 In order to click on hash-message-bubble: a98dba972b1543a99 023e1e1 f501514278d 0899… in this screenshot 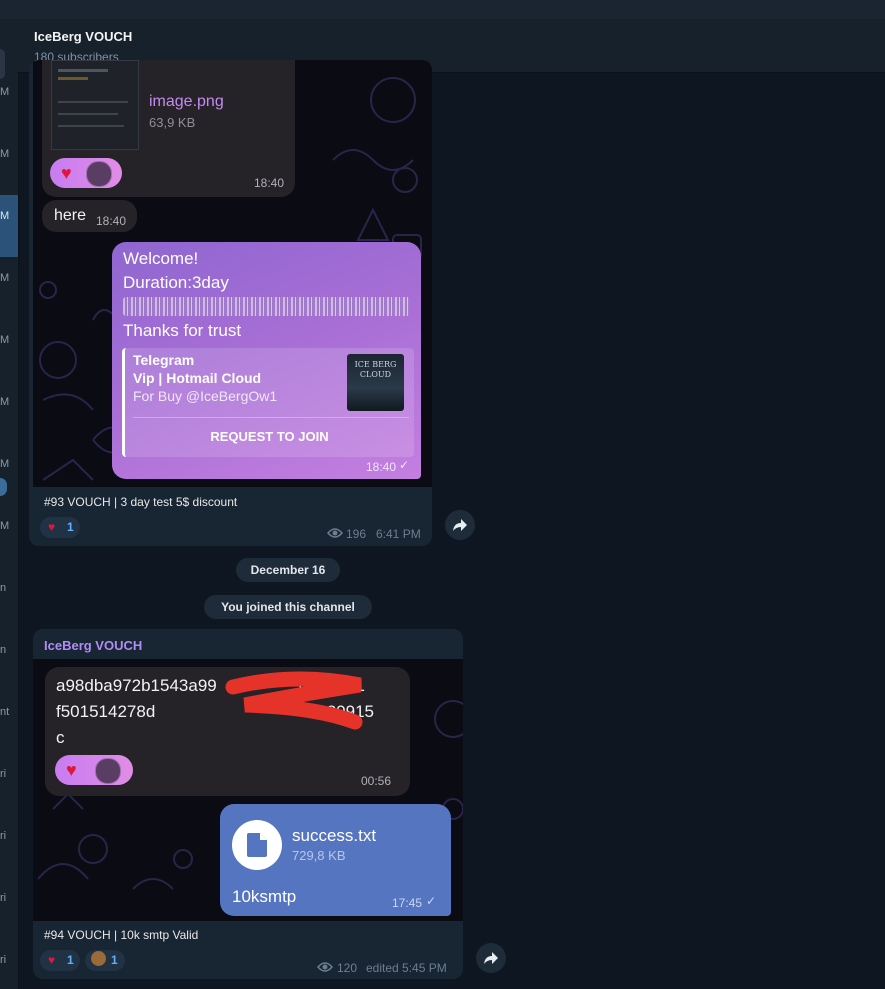, I will do `click(227, 731)`.